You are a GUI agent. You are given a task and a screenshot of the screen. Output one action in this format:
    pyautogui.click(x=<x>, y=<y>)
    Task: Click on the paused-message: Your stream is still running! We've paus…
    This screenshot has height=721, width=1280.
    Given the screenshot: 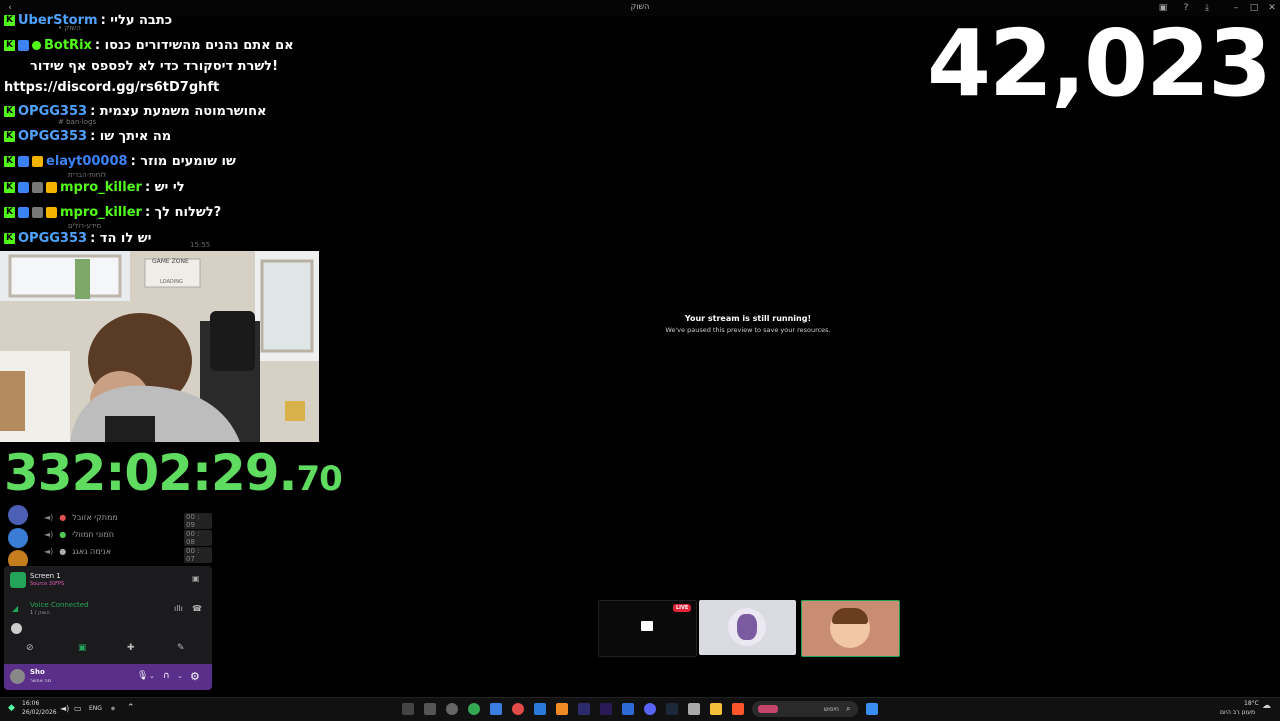 What is the action you would take?
    pyautogui.click(x=748, y=324)
    